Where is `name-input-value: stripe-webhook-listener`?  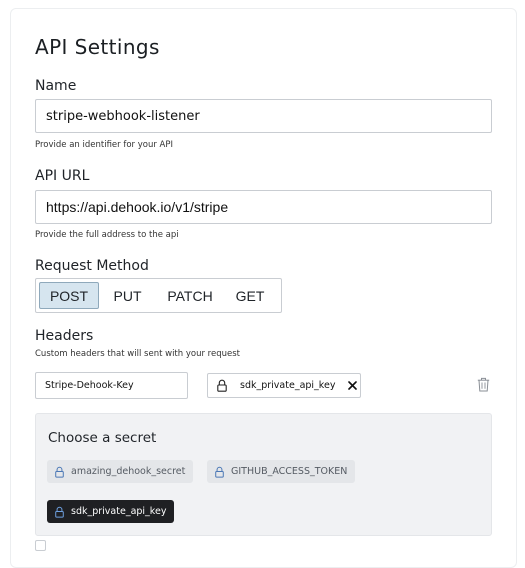 name-input-value: stripe-webhook-listener is located at coordinates (123, 116).